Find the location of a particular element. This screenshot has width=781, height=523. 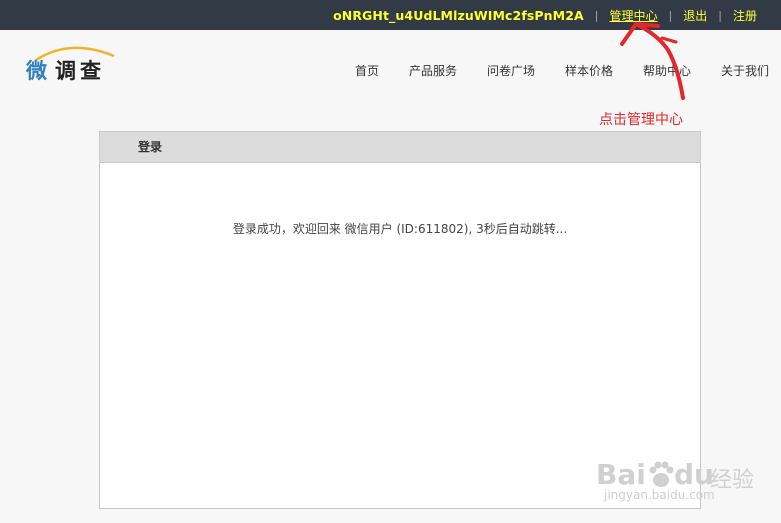

baidu-watermark: Bai du 经验 jingyan.baidu.com is located at coordinates (680, 488).